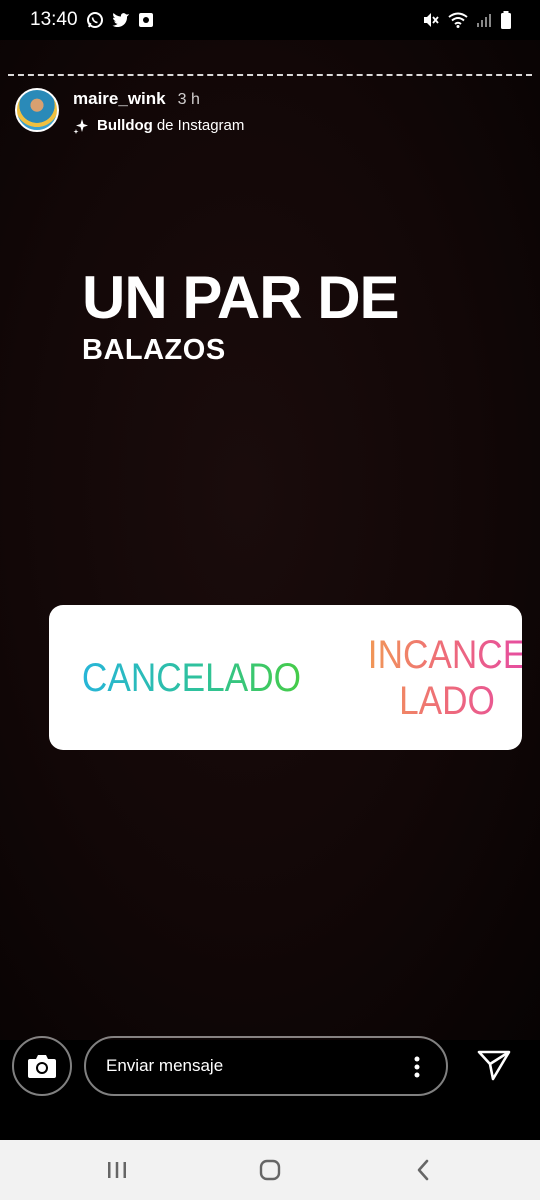  I want to click on status-left: 13:40, so click(92, 20).